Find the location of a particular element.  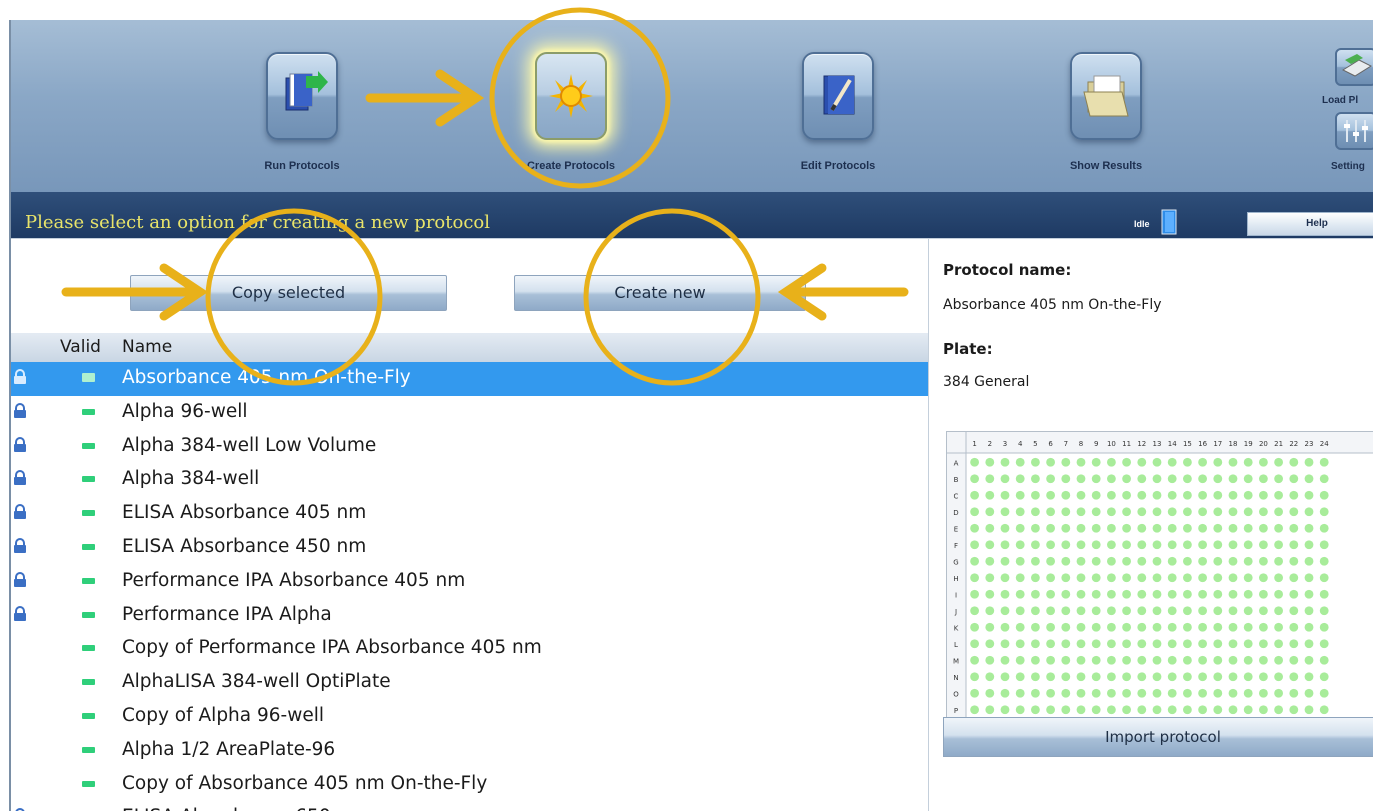

import-protocol-button: Import protocol is located at coordinates (1158, 737).